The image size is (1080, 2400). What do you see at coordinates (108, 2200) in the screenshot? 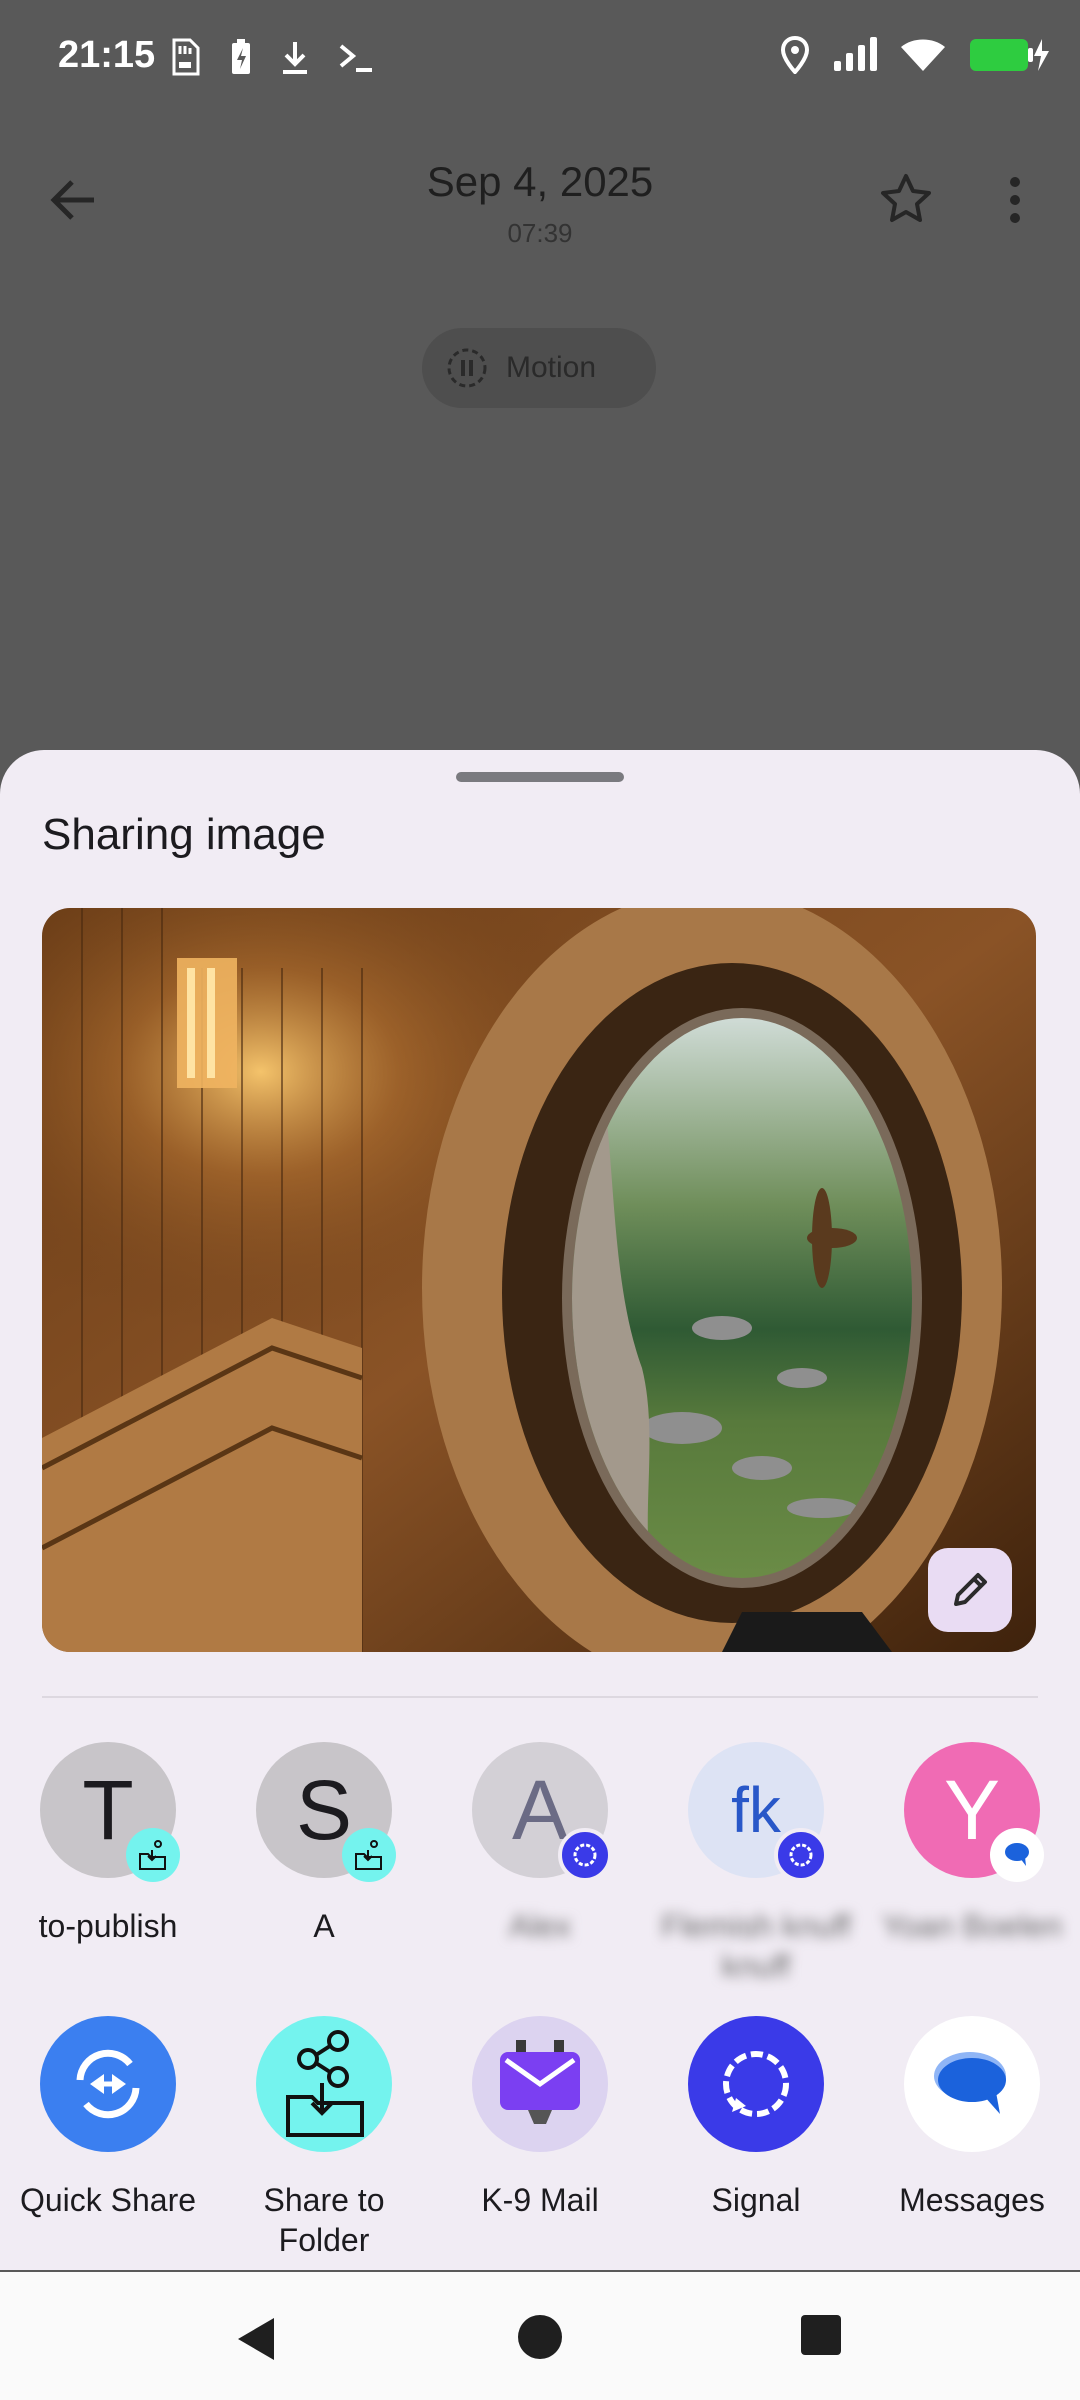
I see `app-label: Quick Share` at bounding box center [108, 2200].